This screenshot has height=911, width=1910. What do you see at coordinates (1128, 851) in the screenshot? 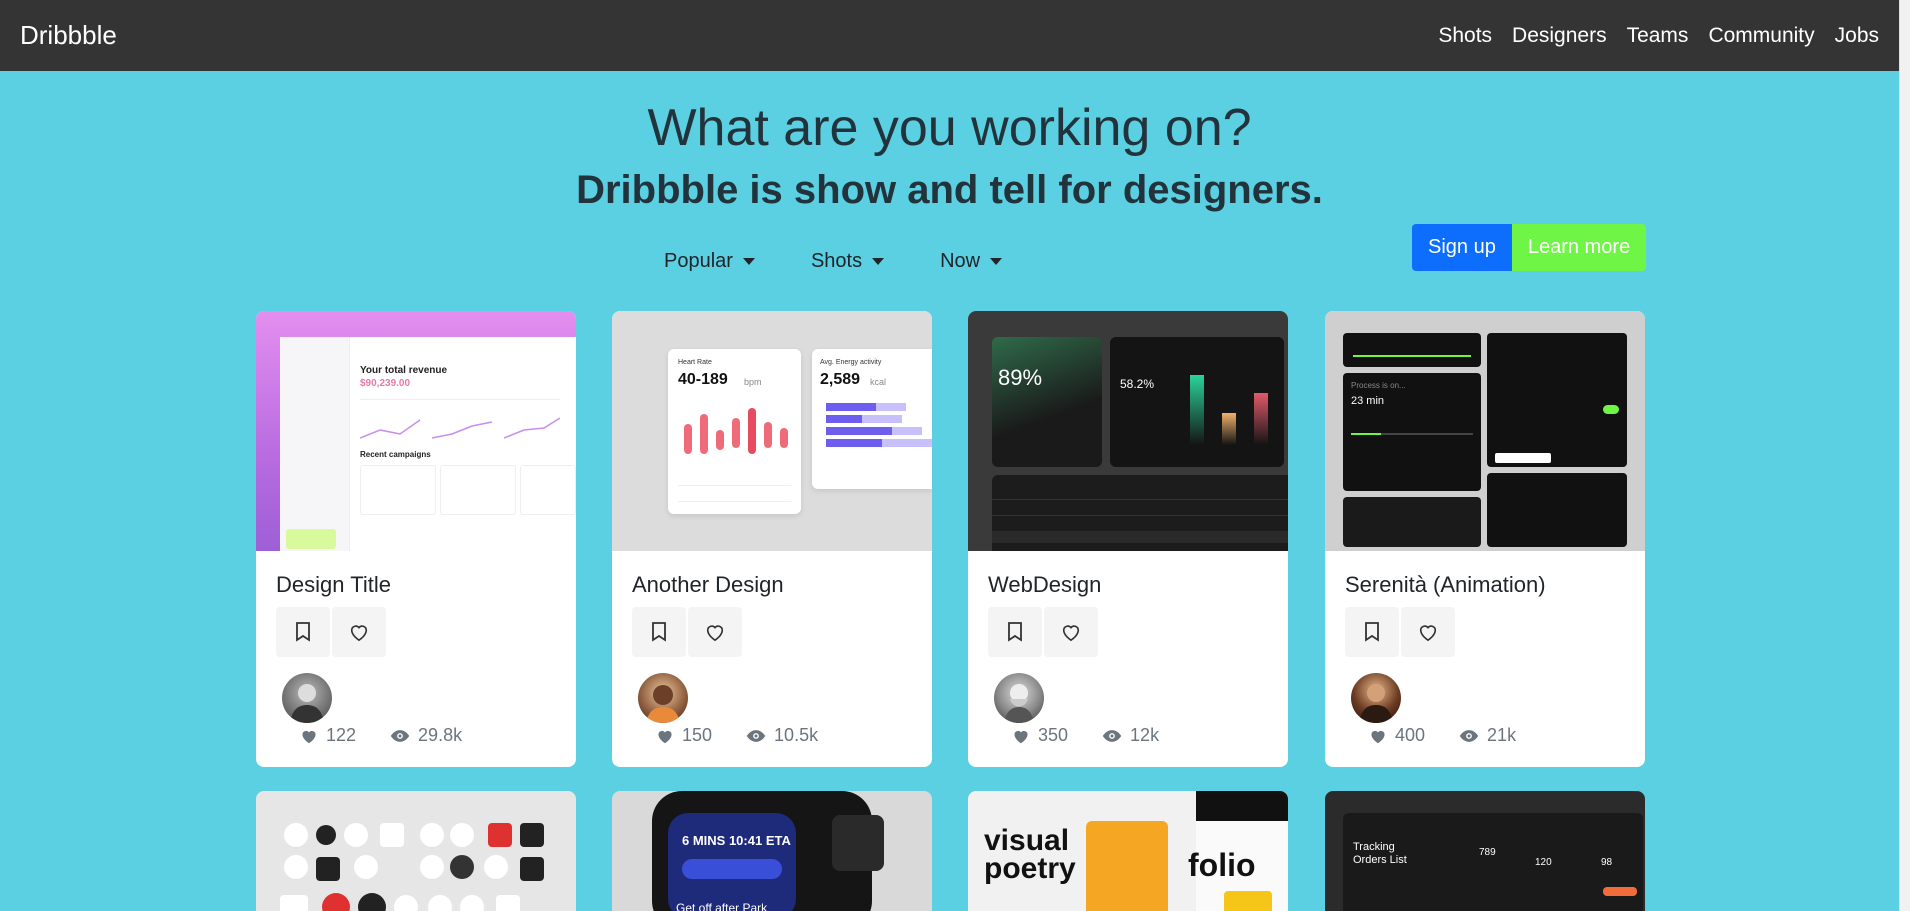
I see `shot-card: visual poetry folio` at bounding box center [1128, 851].